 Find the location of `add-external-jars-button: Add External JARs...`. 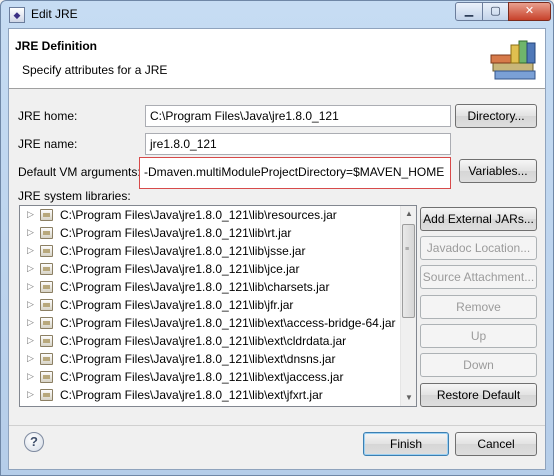

add-external-jars-button: Add External JARs... is located at coordinates (478, 219).